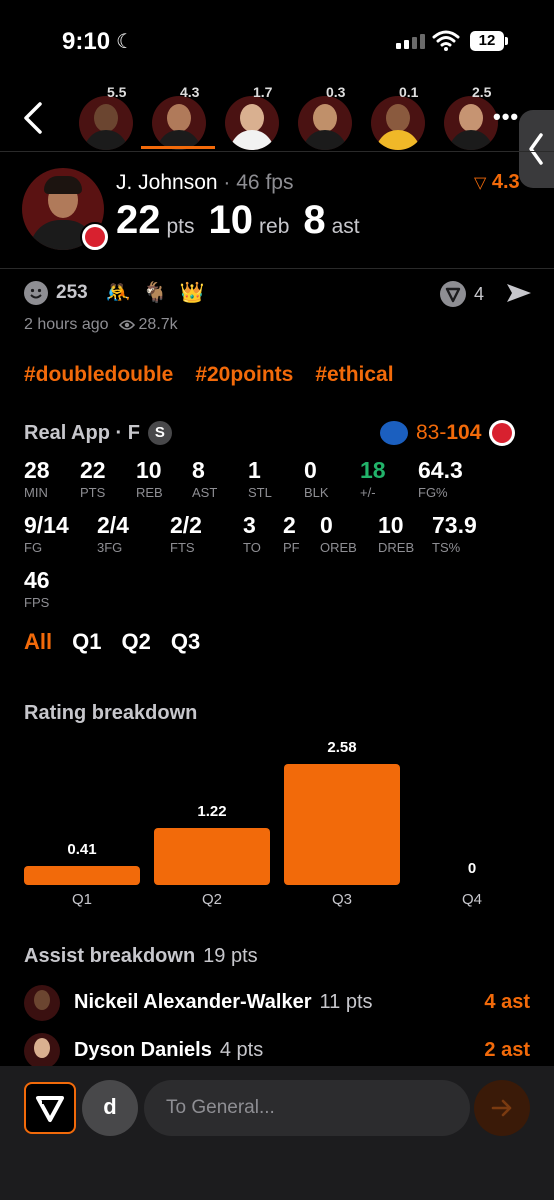  Describe the element at coordinates (346, 1002) in the screenshot. I see `teammate-pts: 11 pts` at that location.